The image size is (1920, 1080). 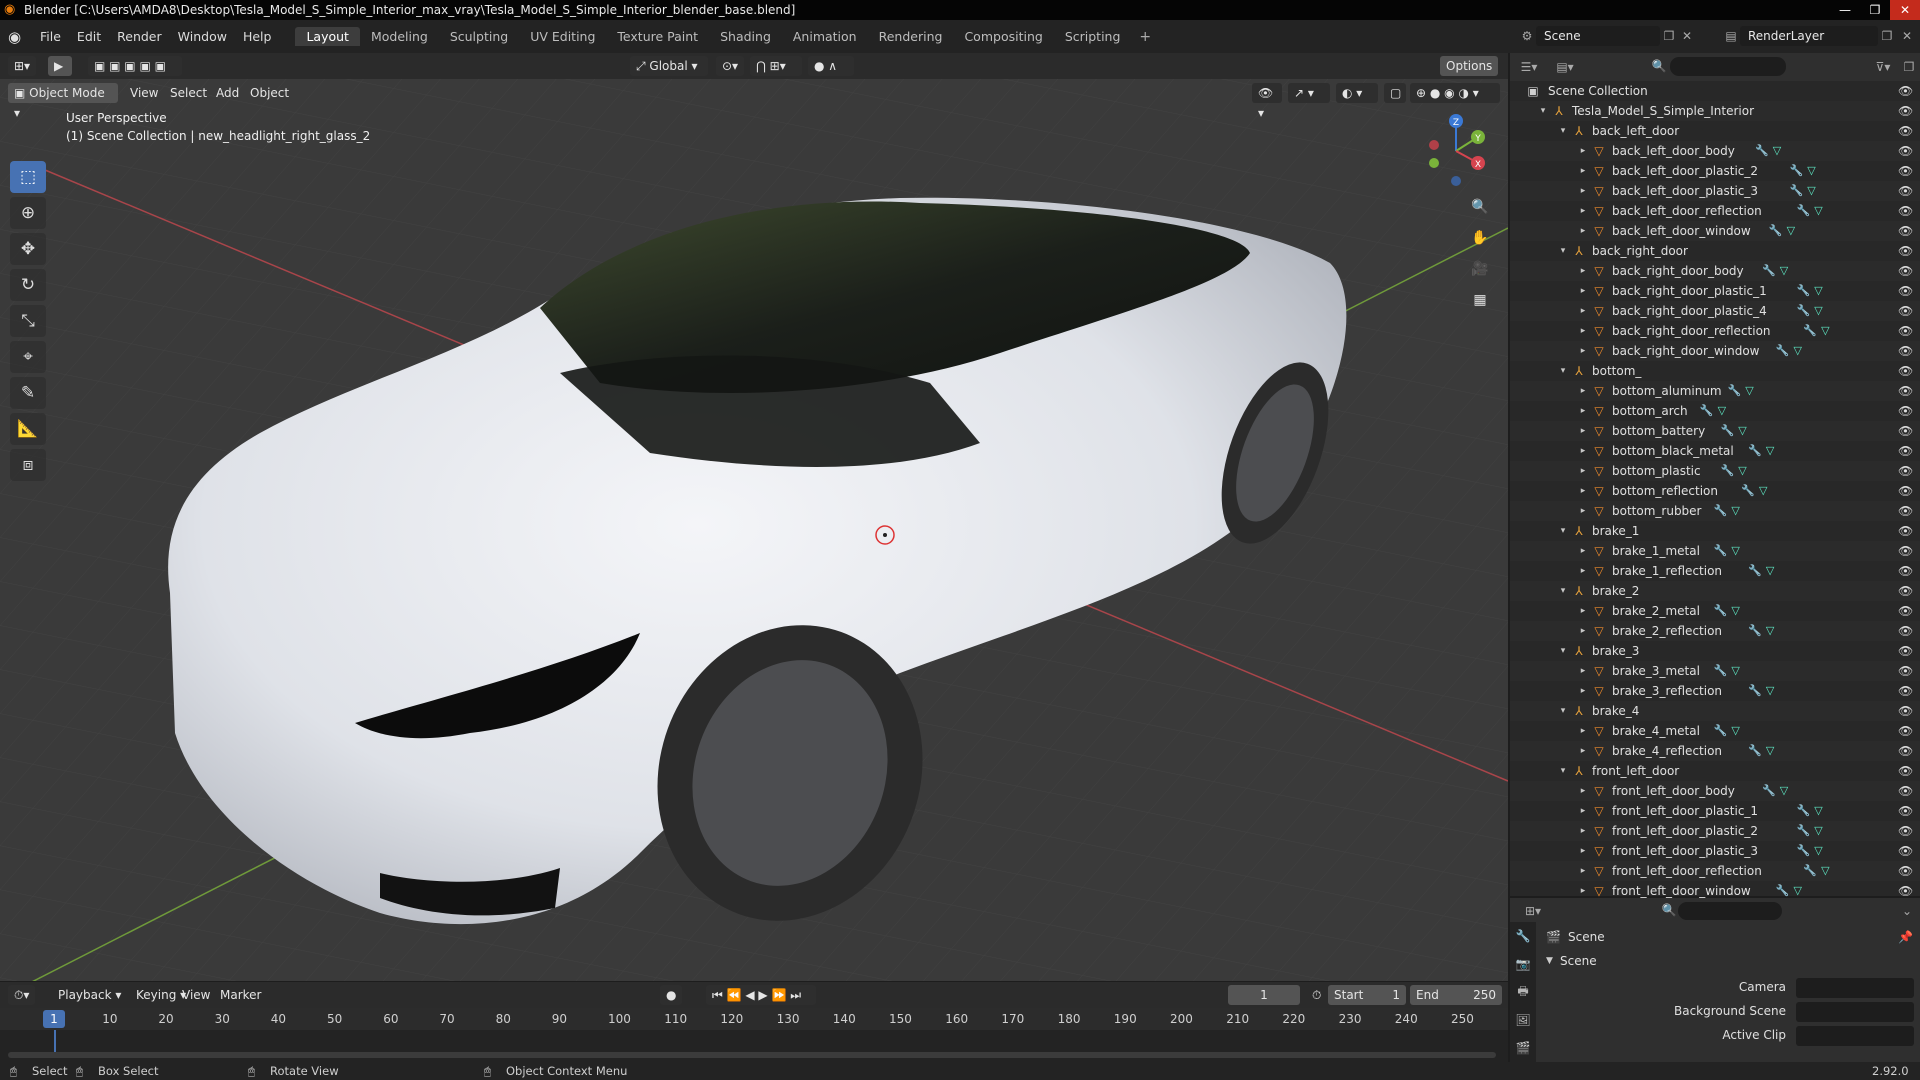 I want to click on outliner-root-row: ▣ Scene Collection 👁, so click(x=1715, y=91).